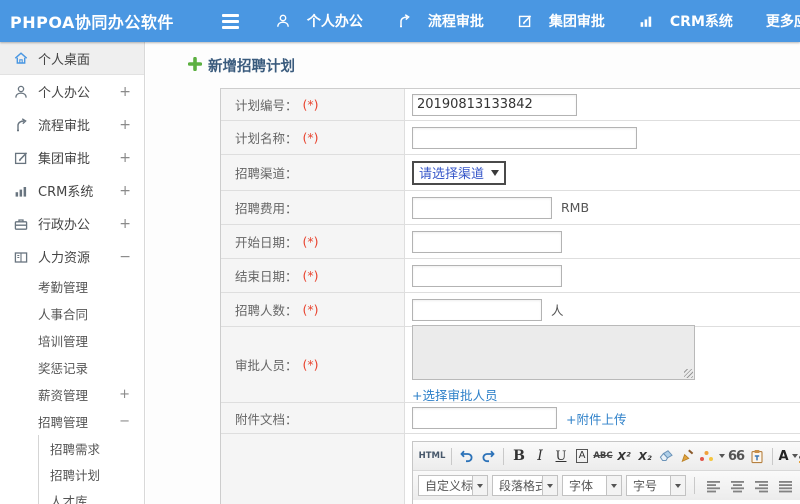 The image size is (800, 504). What do you see at coordinates (736, 456) in the screenshot?
I see `blockquote-button: 66` at bounding box center [736, 456].